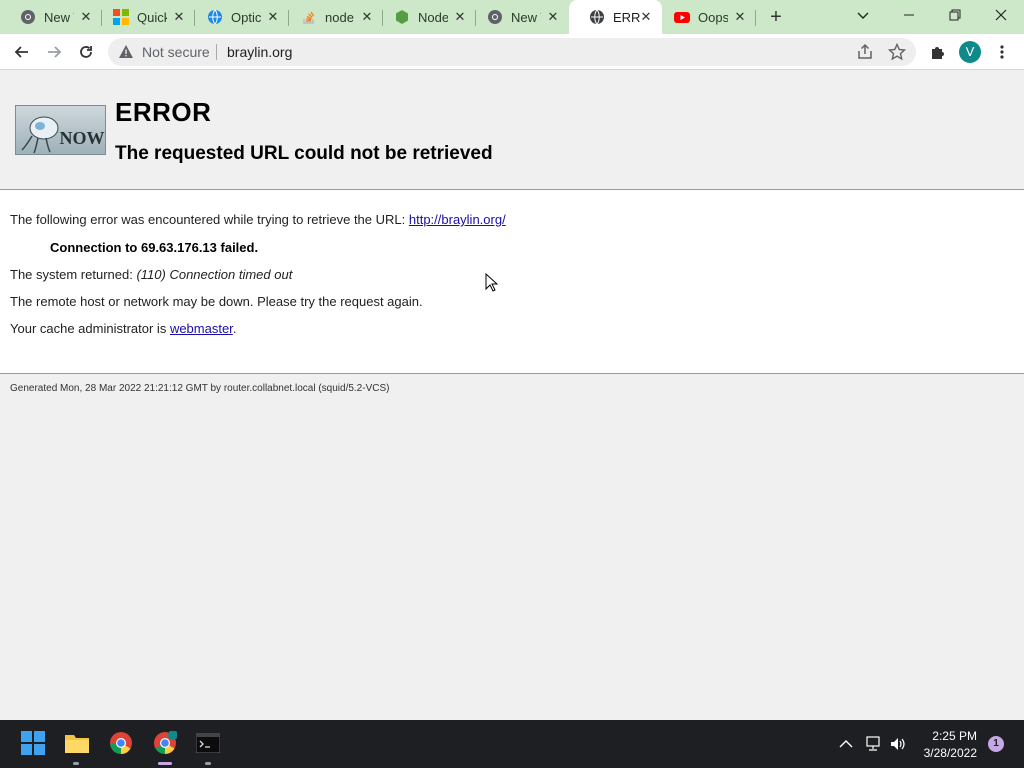  Describe the element at coordinates (713, 17) in the screenshot. I see `tab-title: Oops` at that location.